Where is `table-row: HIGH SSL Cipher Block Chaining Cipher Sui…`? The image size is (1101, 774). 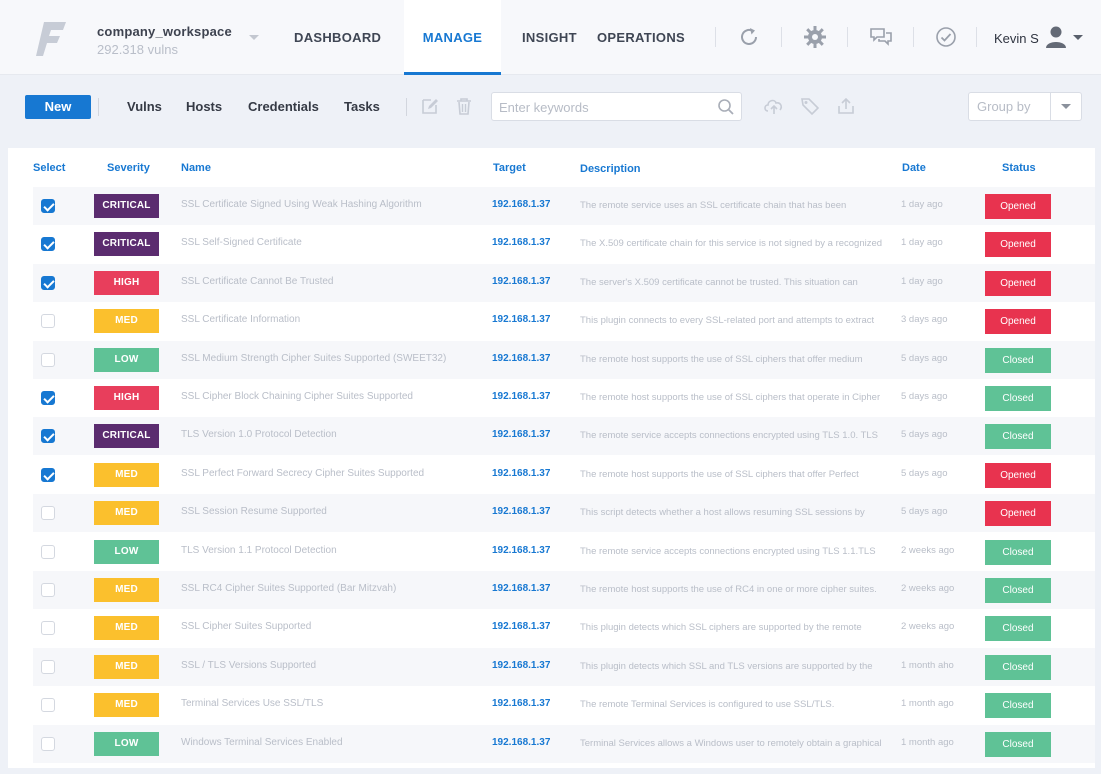
table-row: HIGH SSL Cipher Block Chaining Cipher Sui… is located at coordinates (564, 398).